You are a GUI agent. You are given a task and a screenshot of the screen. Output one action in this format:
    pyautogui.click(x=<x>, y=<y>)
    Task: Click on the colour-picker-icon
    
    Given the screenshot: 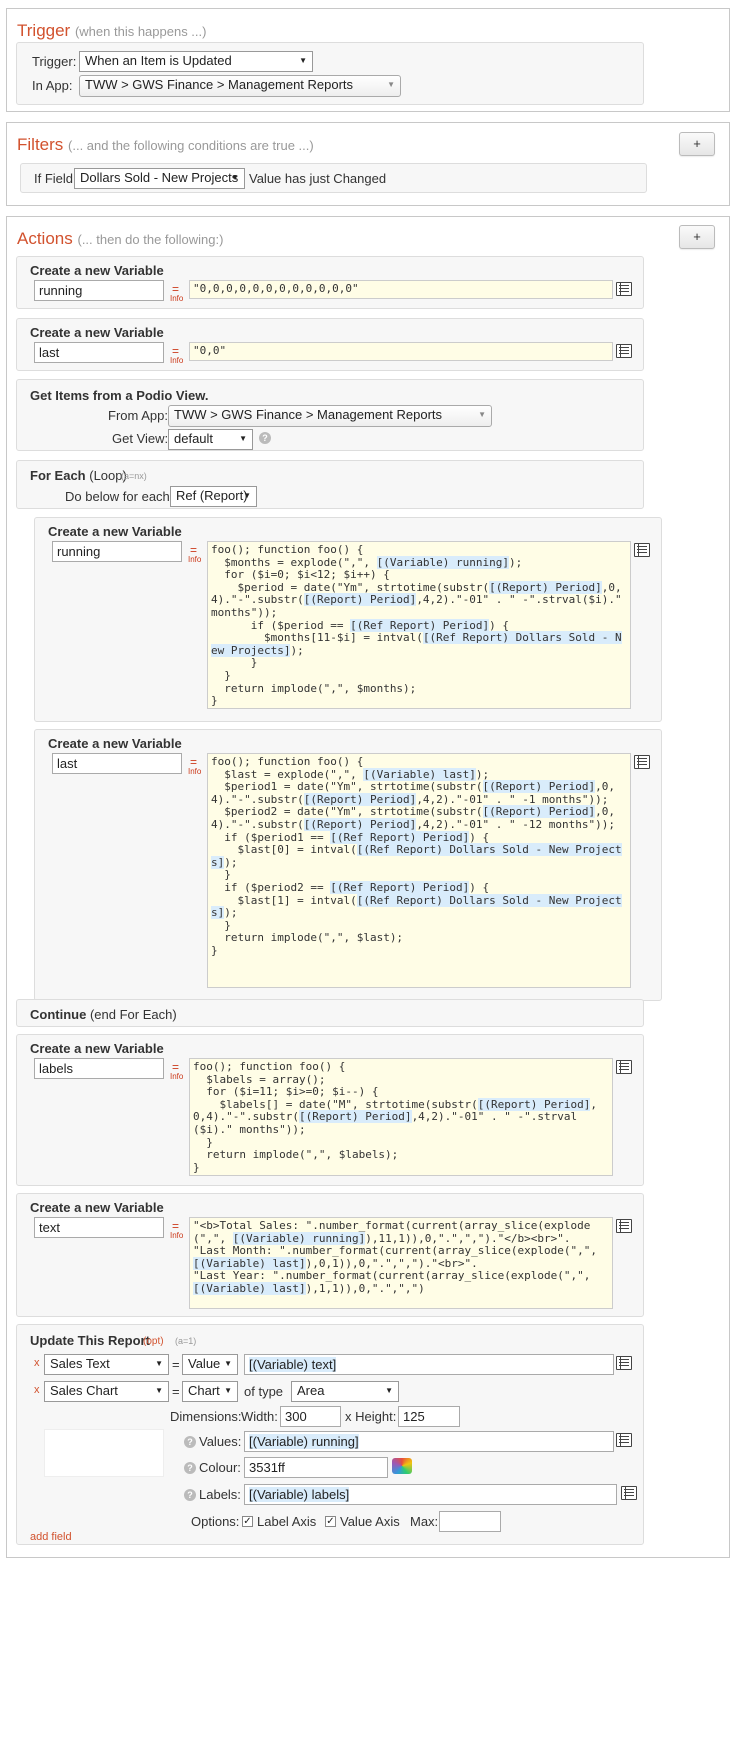 What is the action you would take?
    pyautogui.click(x=402, y=1466)
    